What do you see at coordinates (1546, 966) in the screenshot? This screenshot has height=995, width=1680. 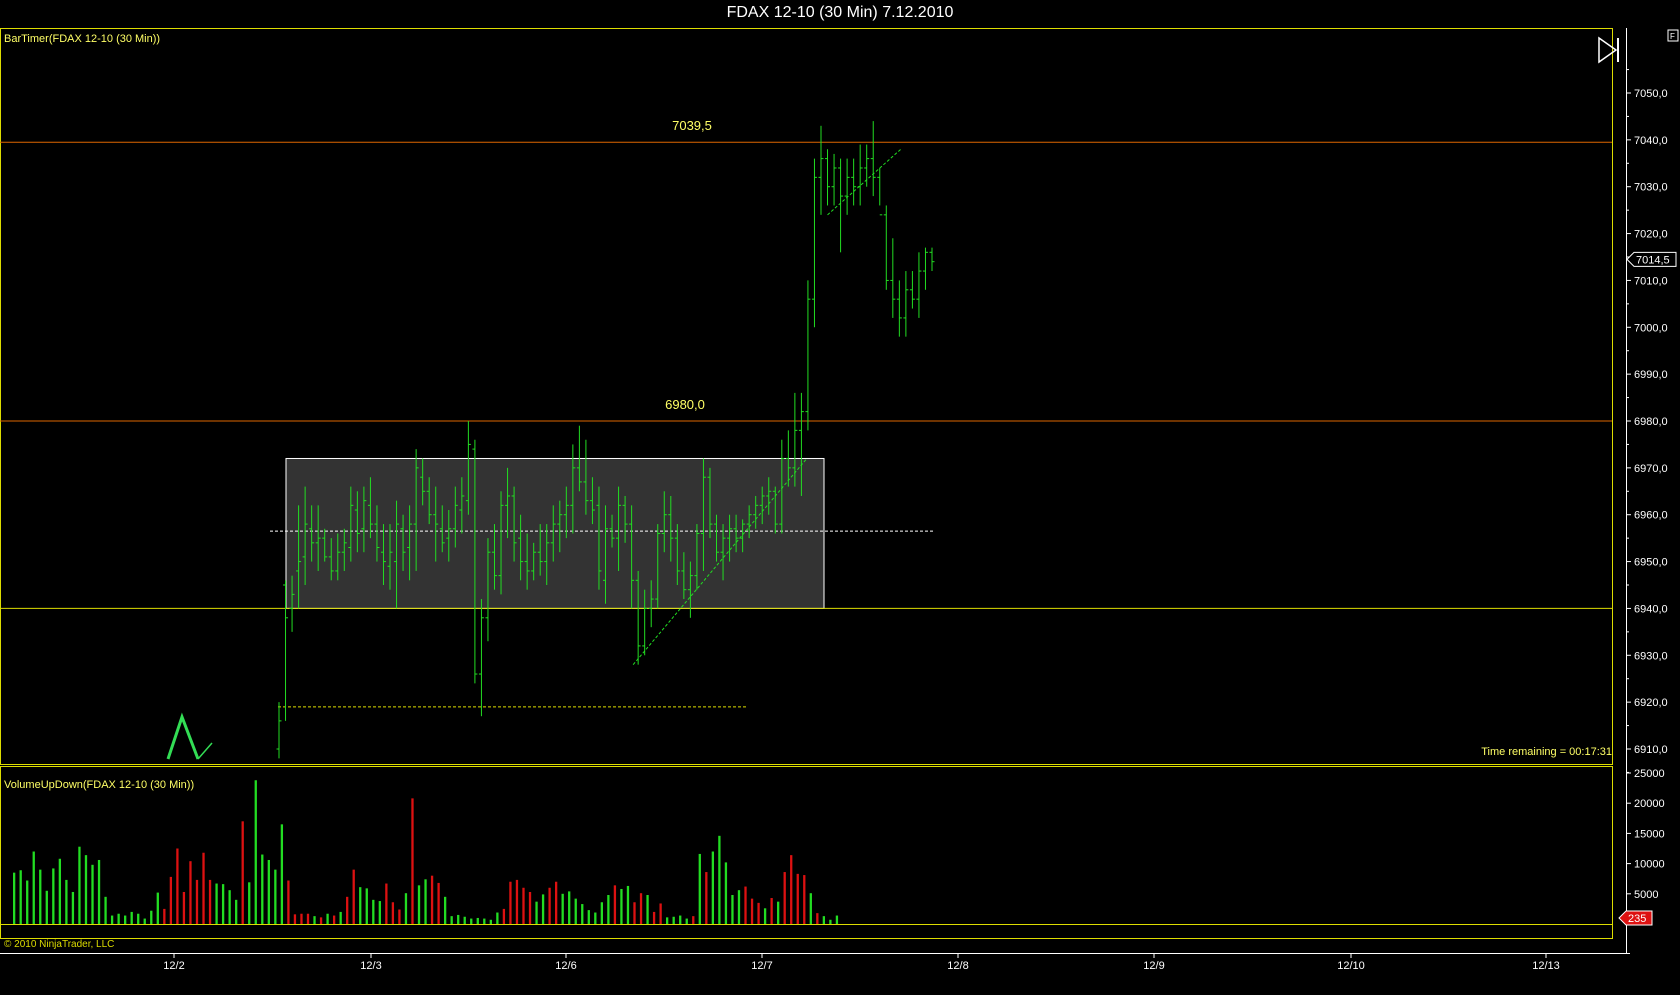 I see `date-tick-label: 12/13` at bounding box center [1546, 966].